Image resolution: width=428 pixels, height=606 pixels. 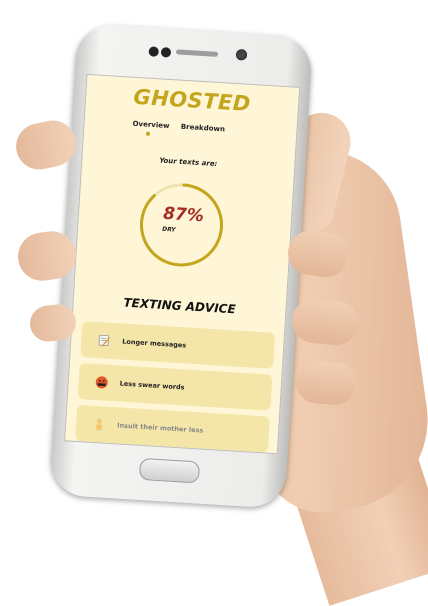 What do you see at coordinates (148, 134) in the screenshot?
I see `active-tab-indicator` at bounding box center [148, 134].